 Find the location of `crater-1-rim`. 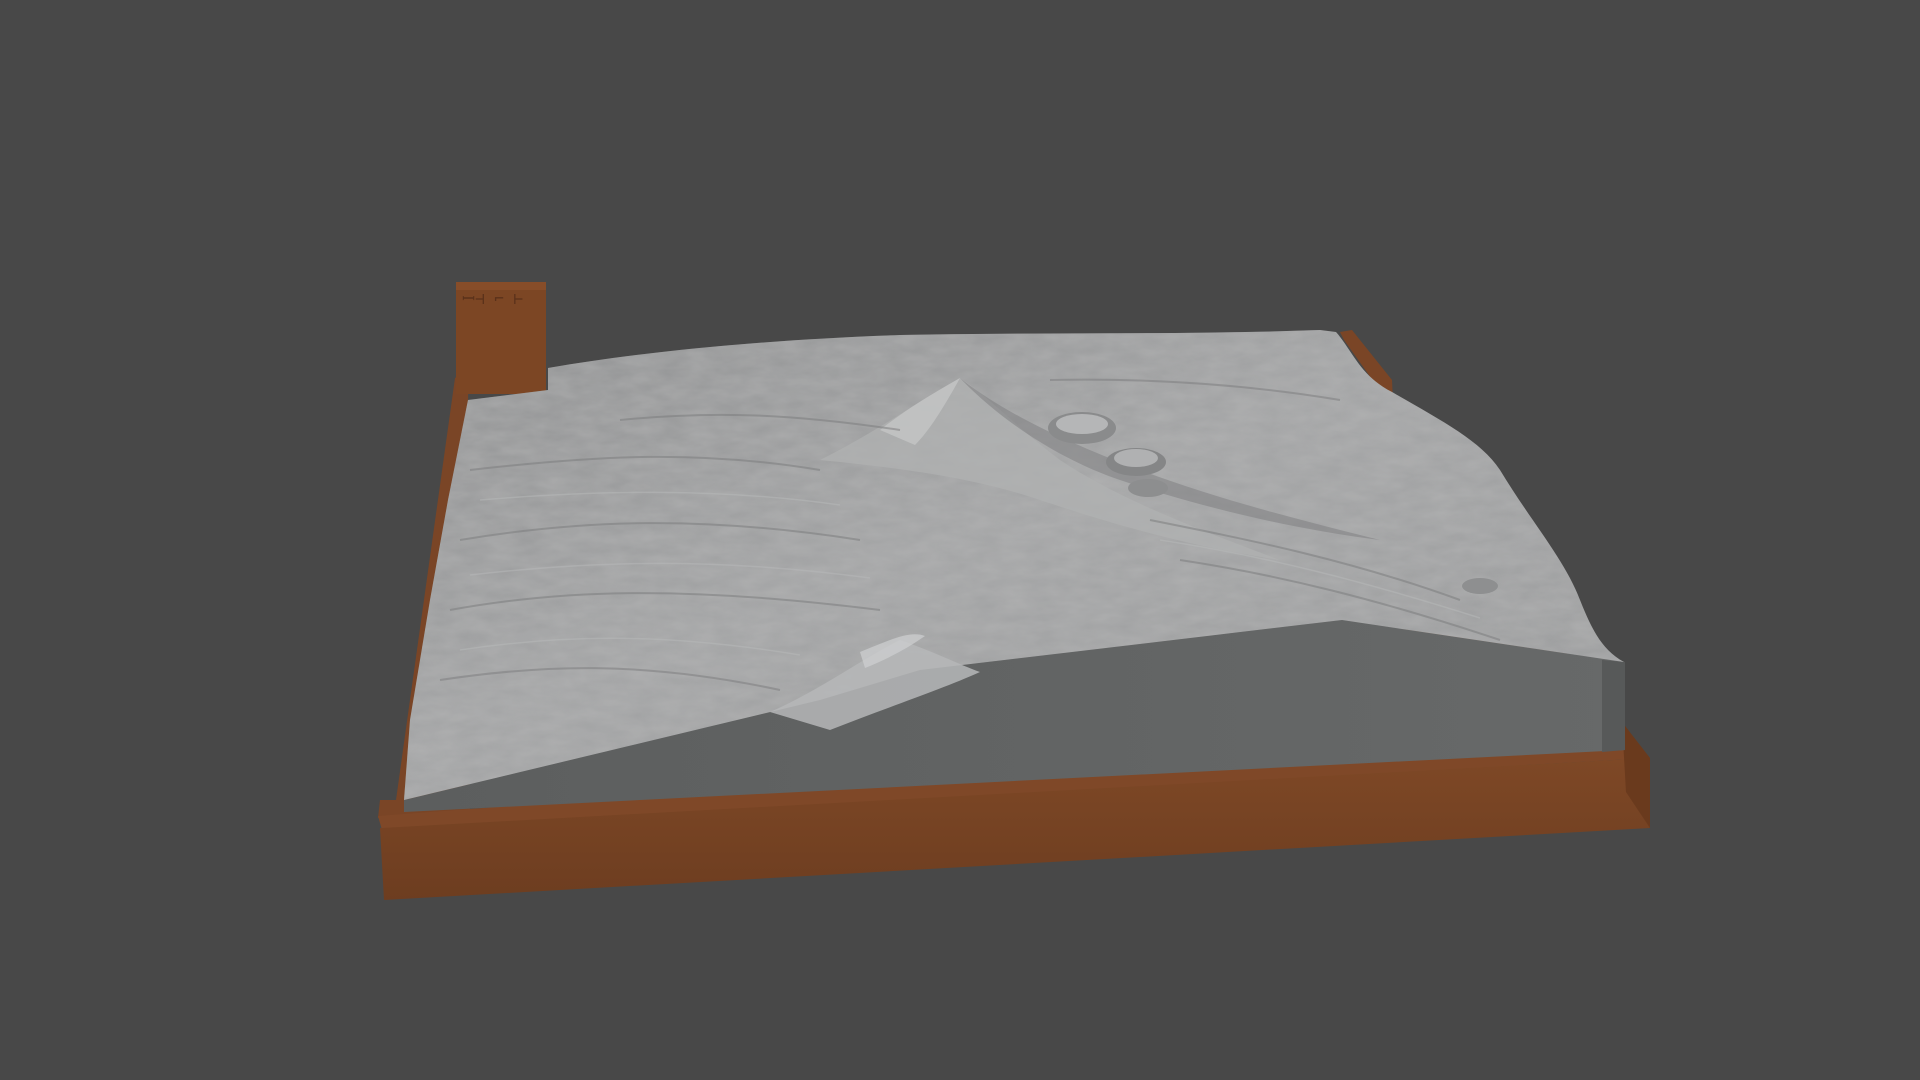

crater-1-rim is located at coordinates (1082, 424).